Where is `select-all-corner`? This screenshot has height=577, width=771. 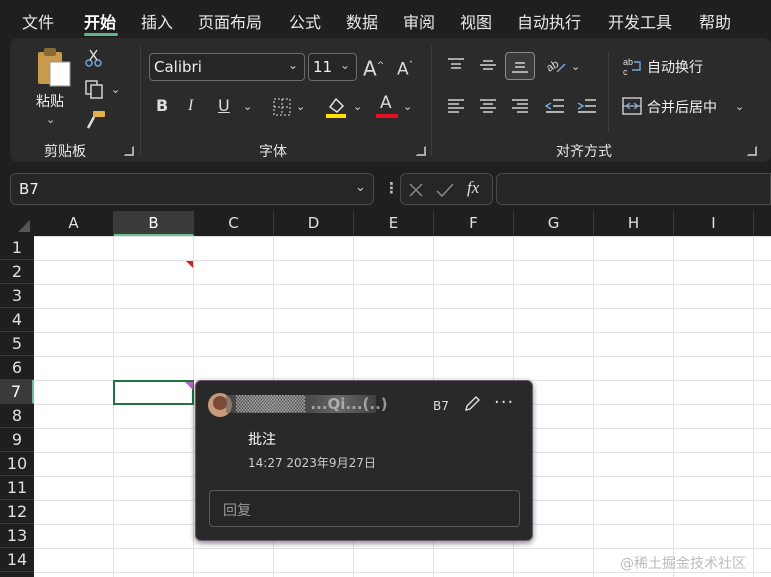
select-all-corner is located at coordinates (17, 223).